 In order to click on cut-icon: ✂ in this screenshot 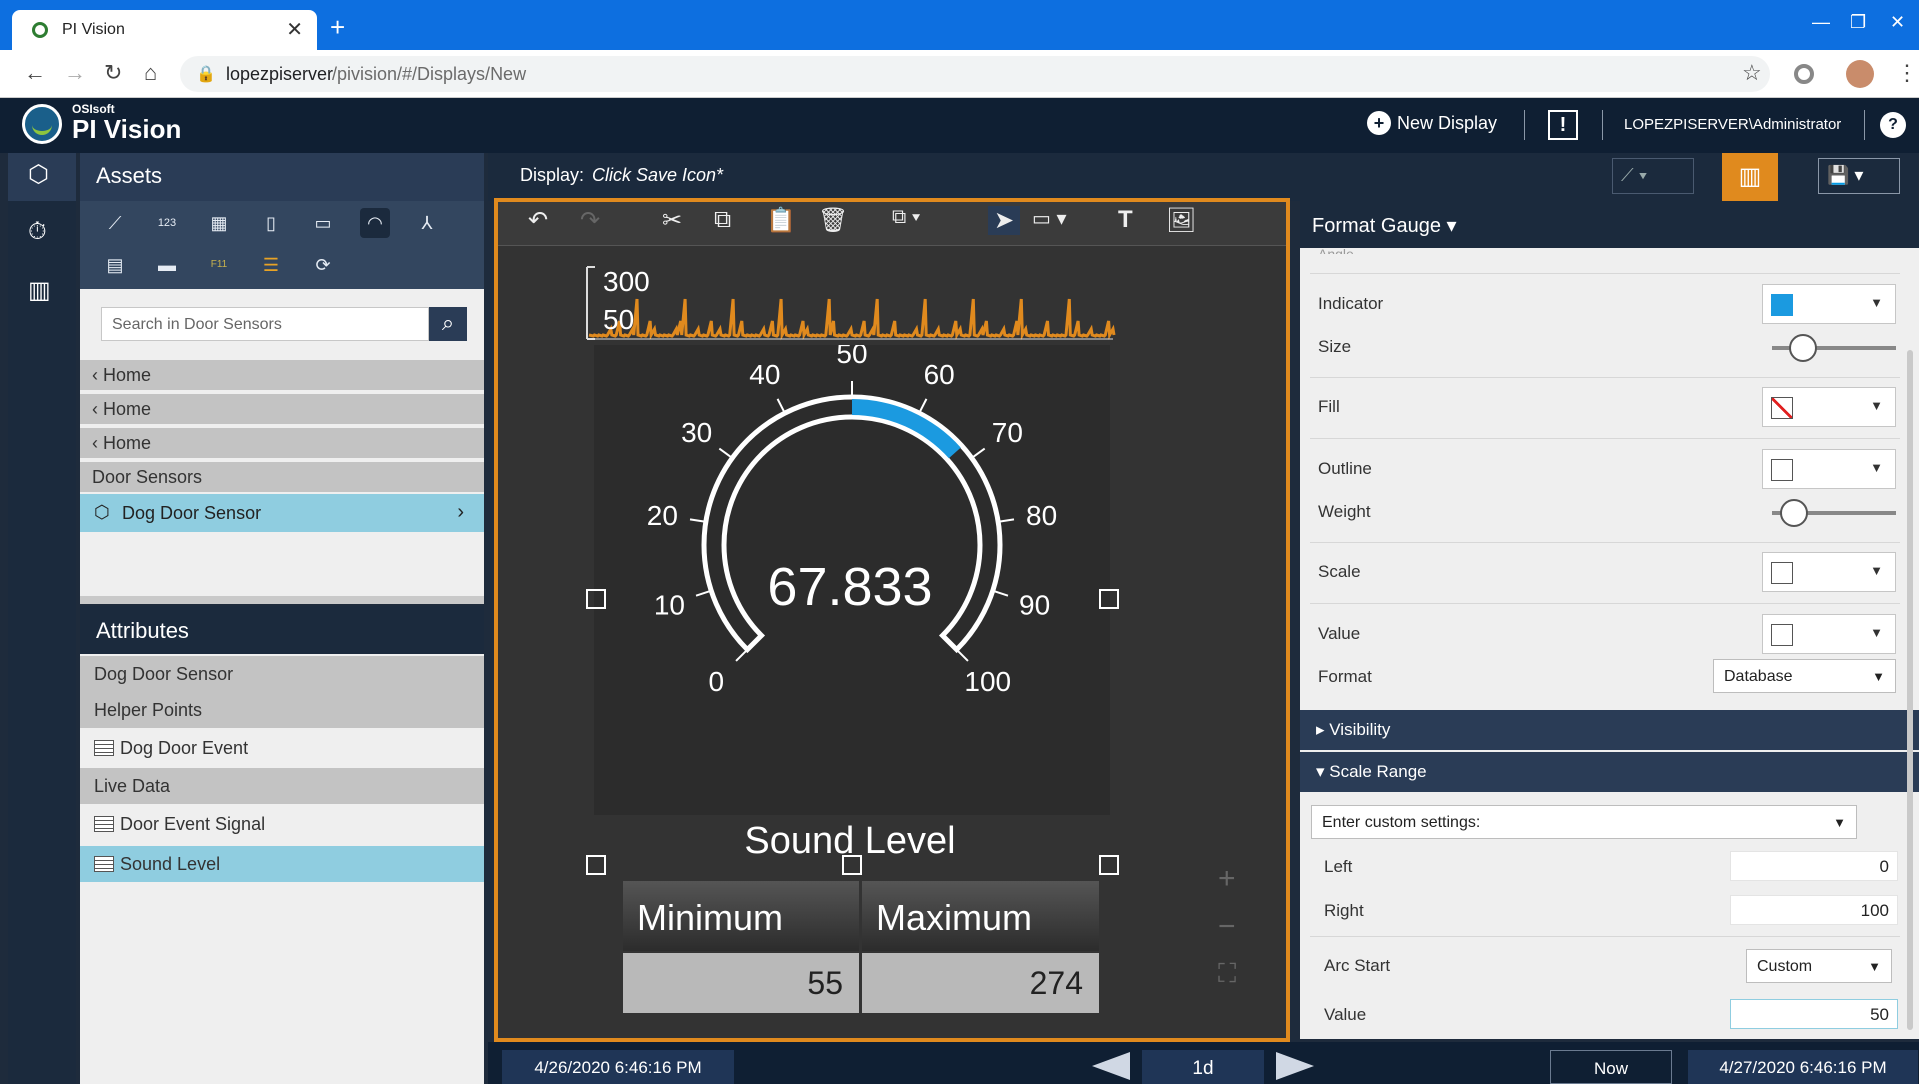, I will do `click(672, 220)`.